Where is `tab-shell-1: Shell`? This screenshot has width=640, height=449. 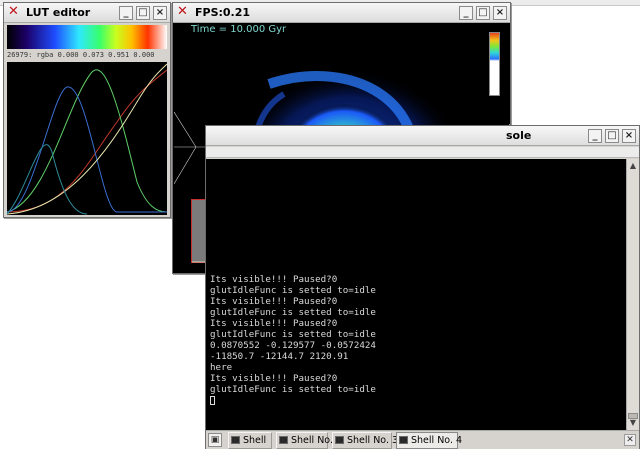
tab-shell-1: Shell is located at coordinates (250, 440).